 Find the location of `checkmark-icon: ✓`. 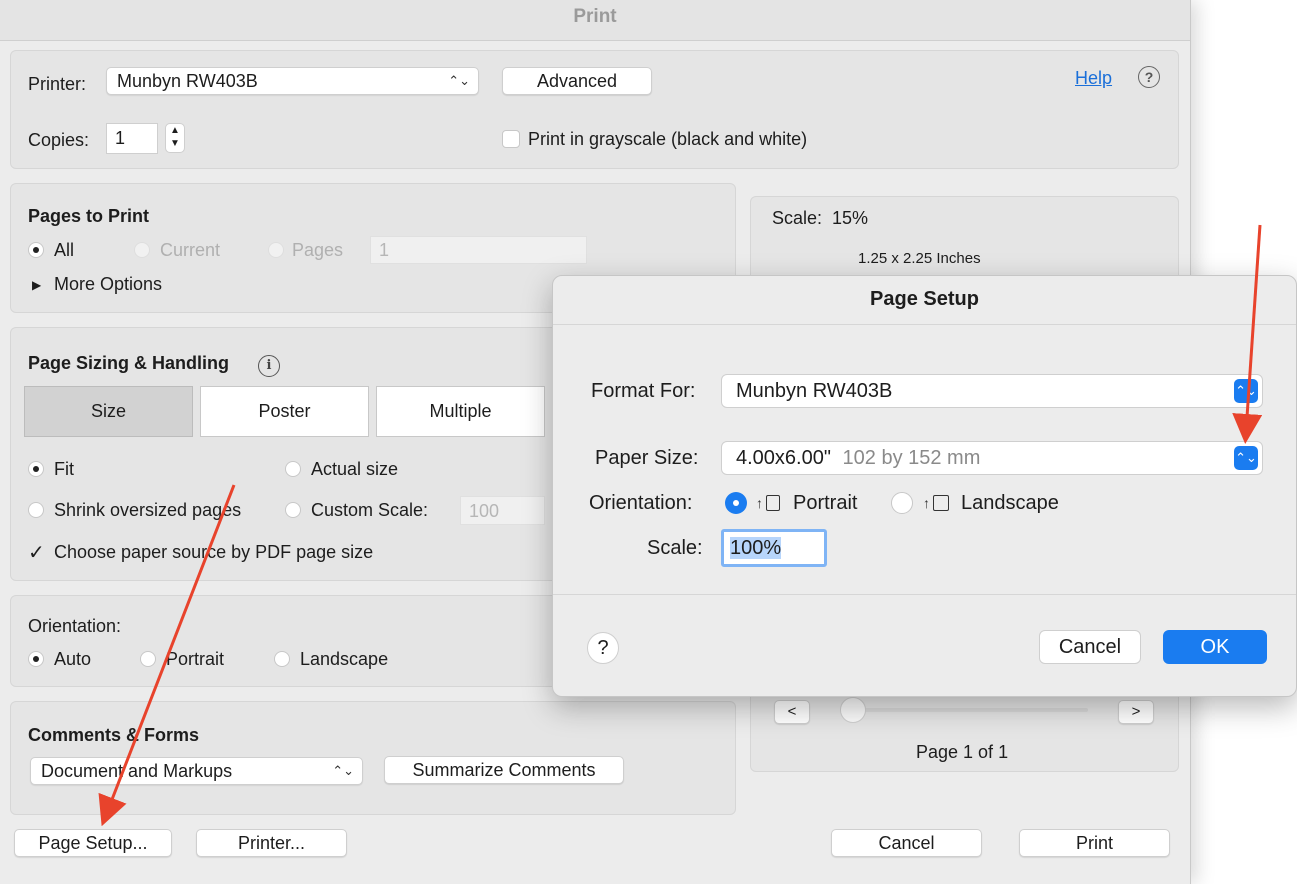

checkmark-icon: ✓ is located at coordinates (36, 553).